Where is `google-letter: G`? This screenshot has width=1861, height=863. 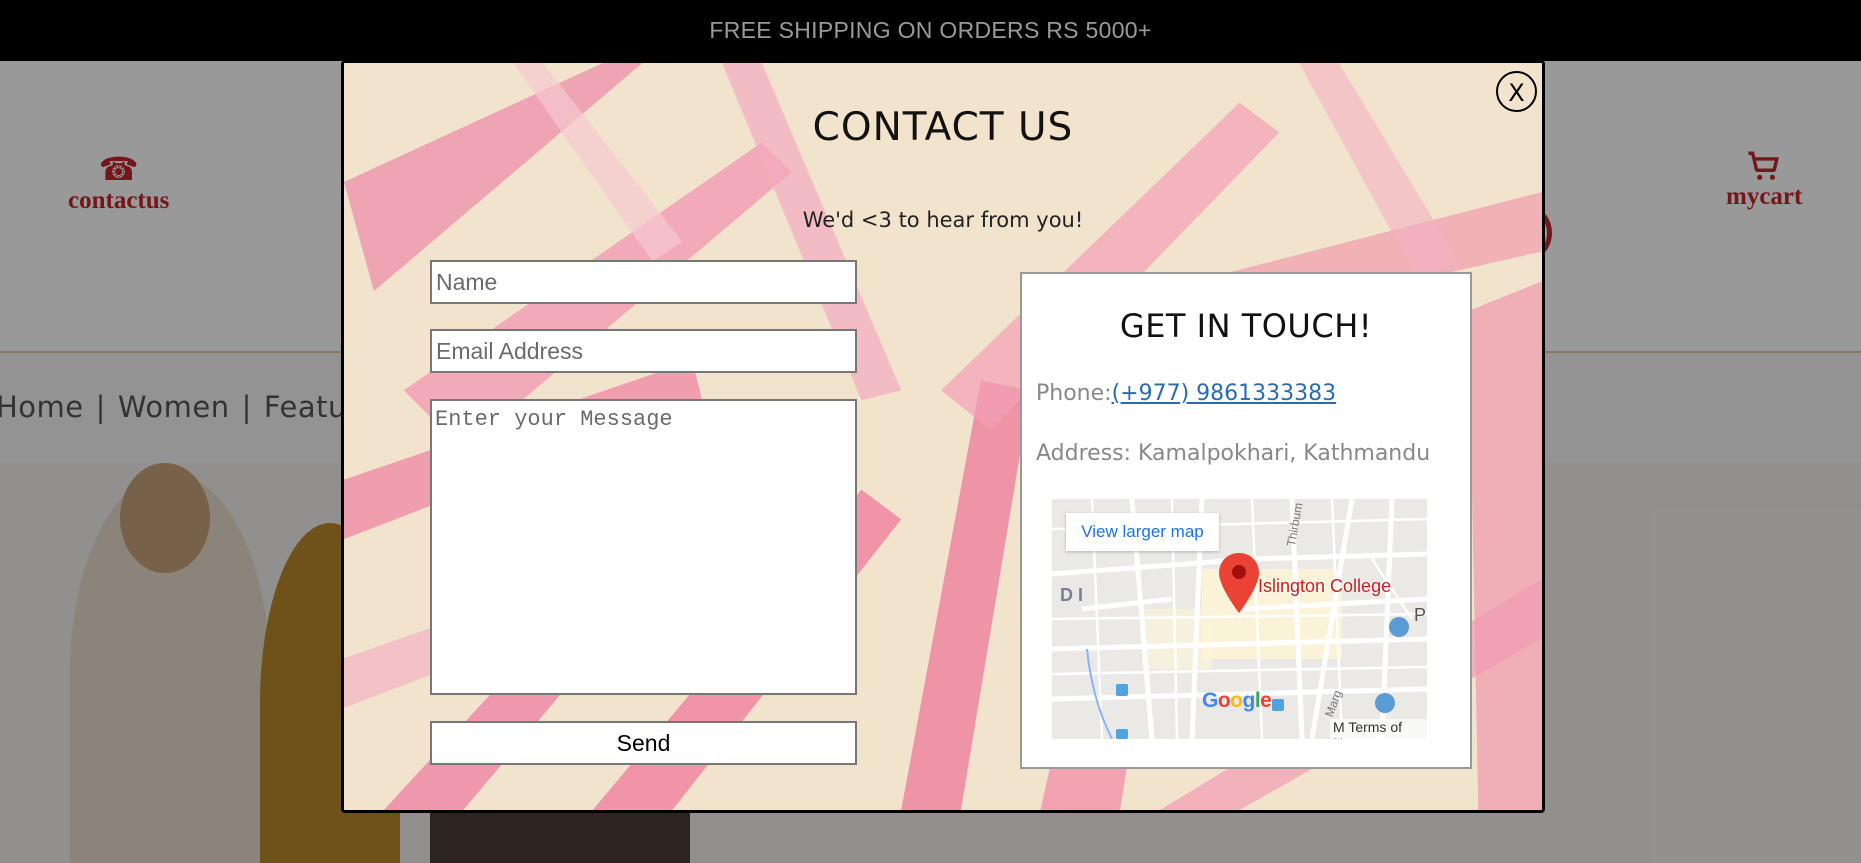
google-letter: G is located at coordinates (1210, 700).